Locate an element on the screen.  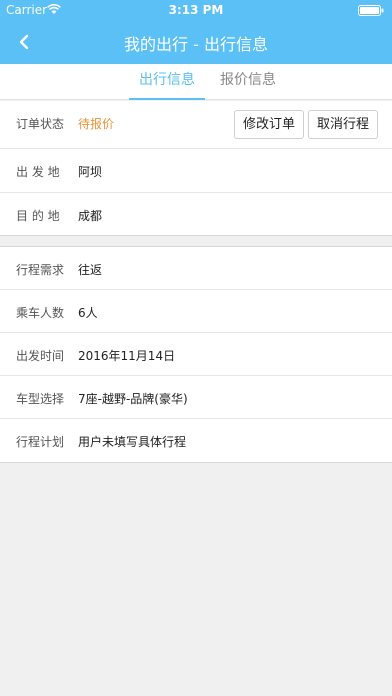
navigation-bar: 我的出行 - 出行信息 is located at coordinates (196, 42).